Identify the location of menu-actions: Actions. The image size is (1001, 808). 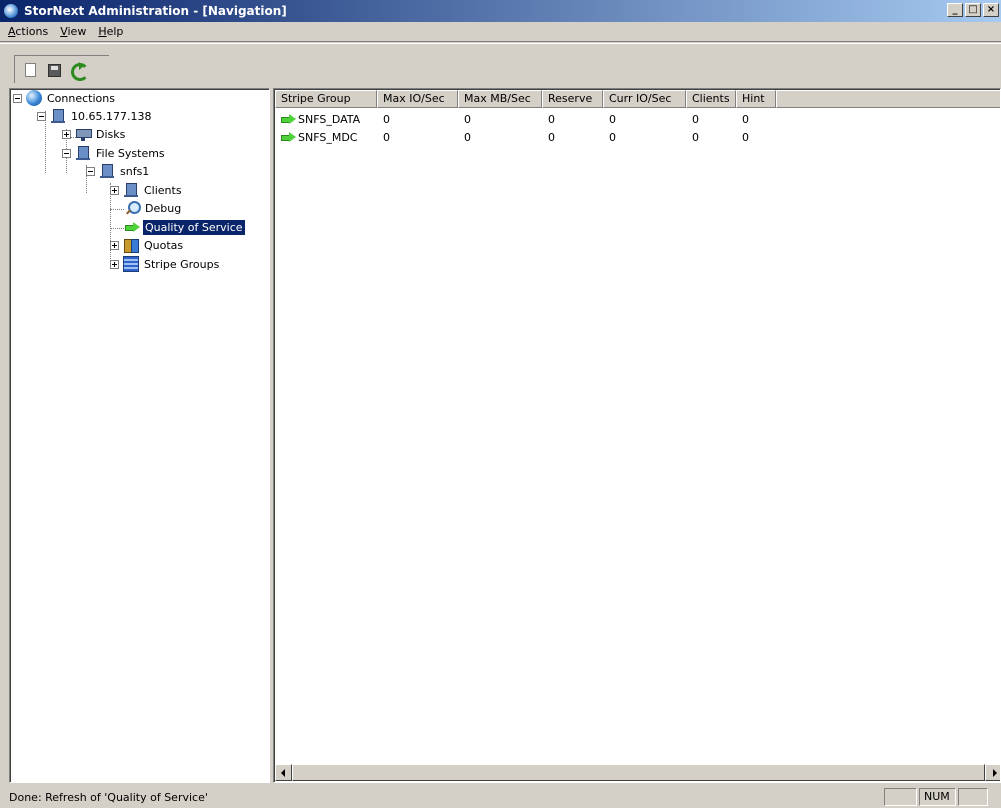
(28, 31).